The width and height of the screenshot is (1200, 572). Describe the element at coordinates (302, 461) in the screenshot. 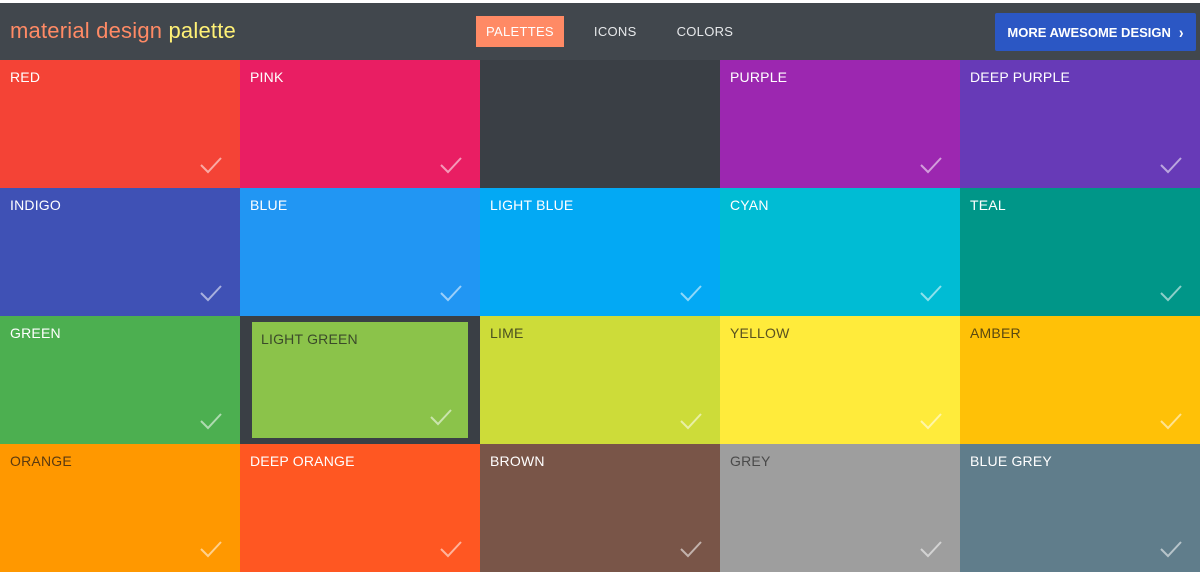

I see `palette-label: DEEP ORANGE` at that location.